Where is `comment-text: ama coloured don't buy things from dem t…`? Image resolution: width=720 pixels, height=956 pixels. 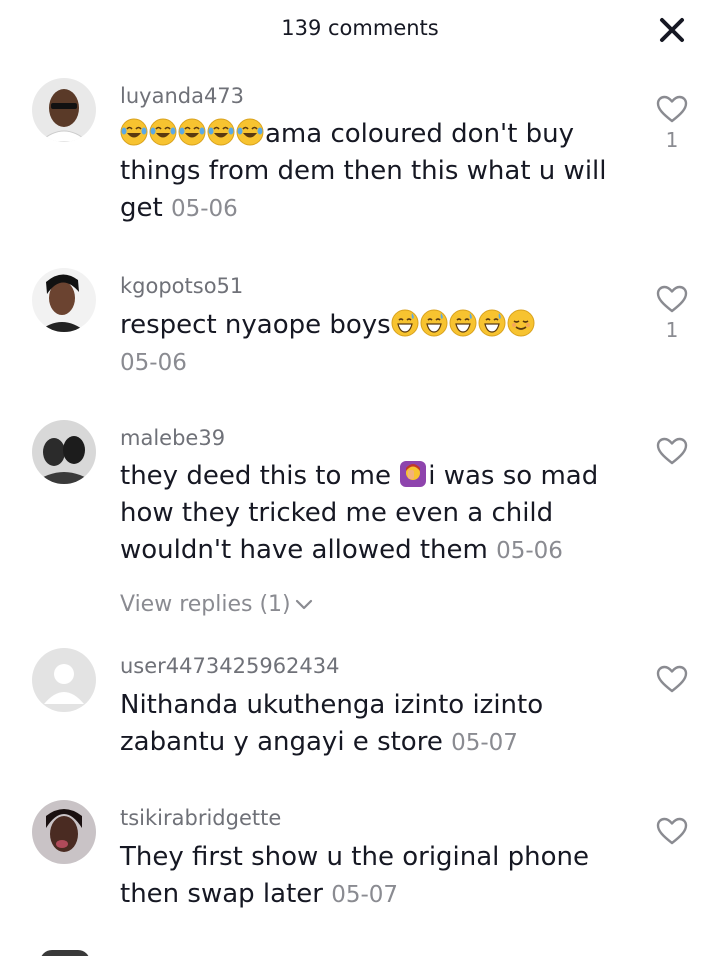
comment-text: ama coloured don't buy things from dem t… is located at coordinates (370, 172).